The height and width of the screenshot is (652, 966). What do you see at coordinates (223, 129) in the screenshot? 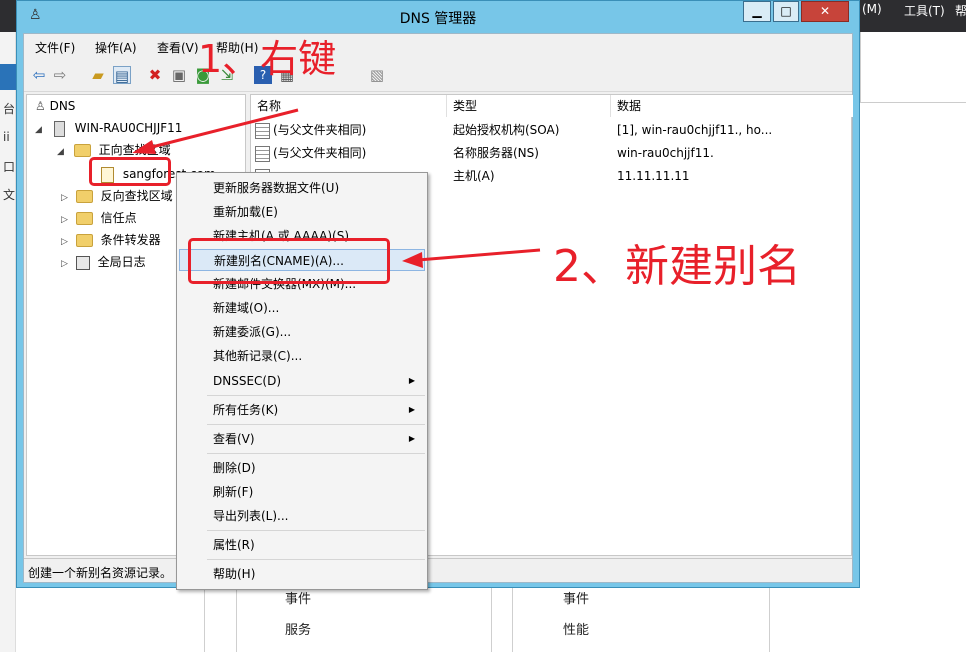
I see `annotation-arrow-step1` at bounding box center [223, 129].